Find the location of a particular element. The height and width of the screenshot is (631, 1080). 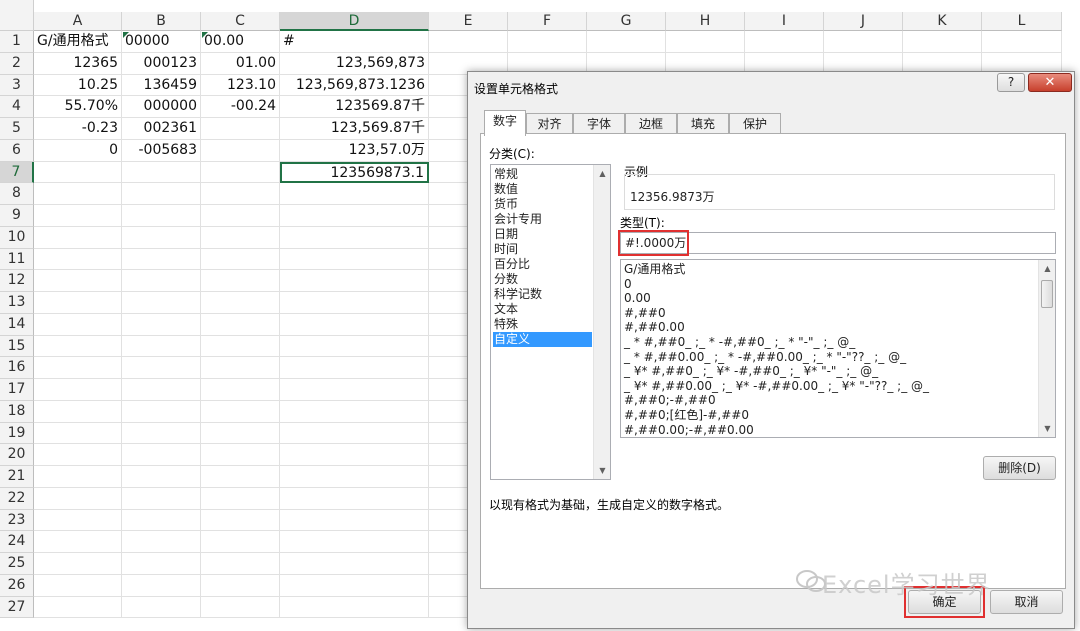

cell-d9 is located at coordinates (354, 216).